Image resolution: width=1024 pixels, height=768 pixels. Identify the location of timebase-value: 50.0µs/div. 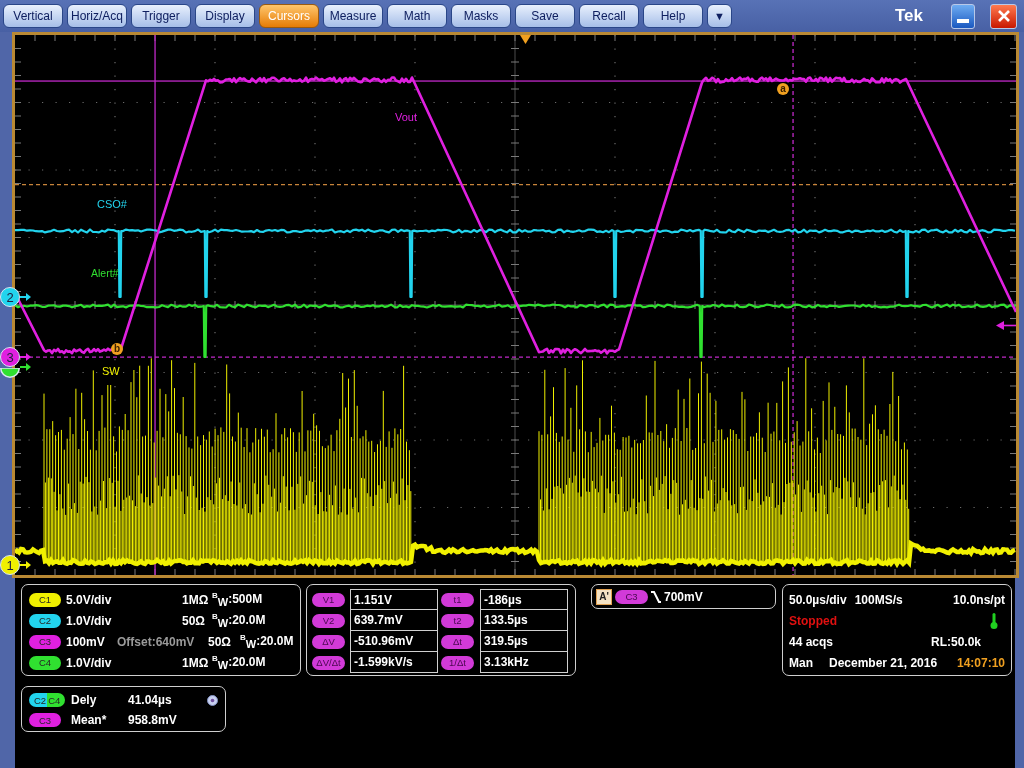
(818, 599).